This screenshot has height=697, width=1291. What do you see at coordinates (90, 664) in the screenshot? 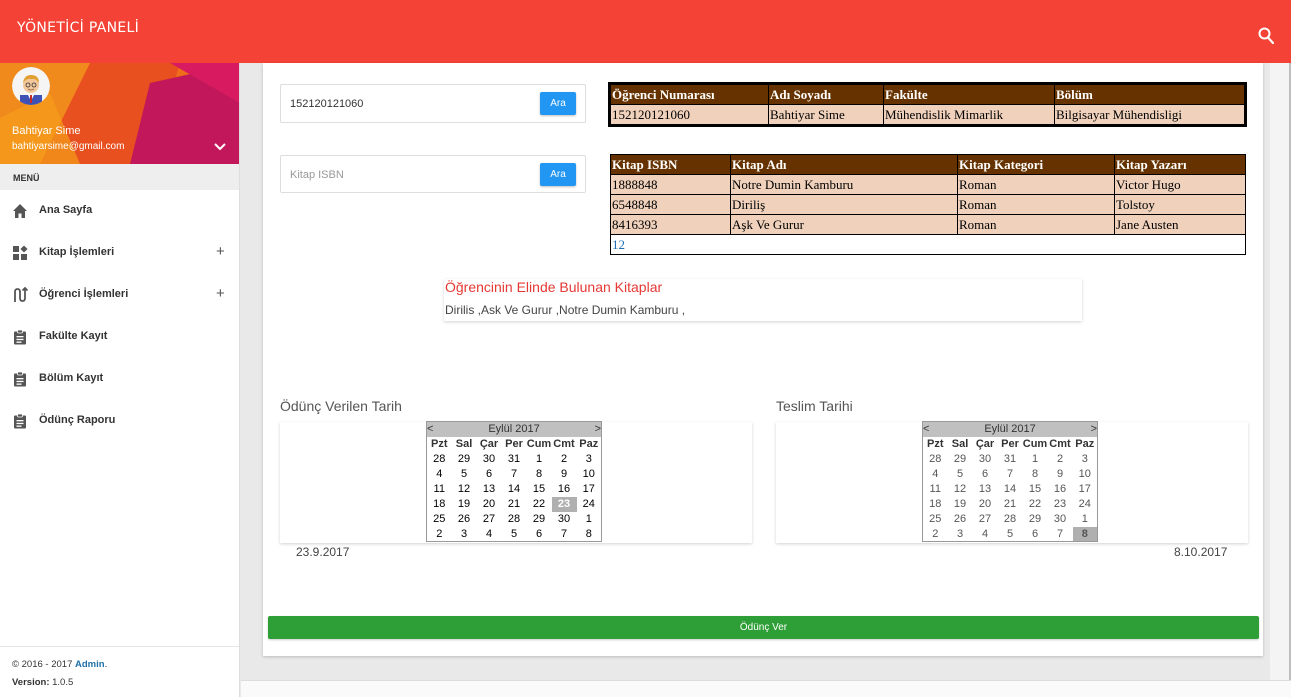
I see `admin-link: Admin` at bounding box center [90, 664].